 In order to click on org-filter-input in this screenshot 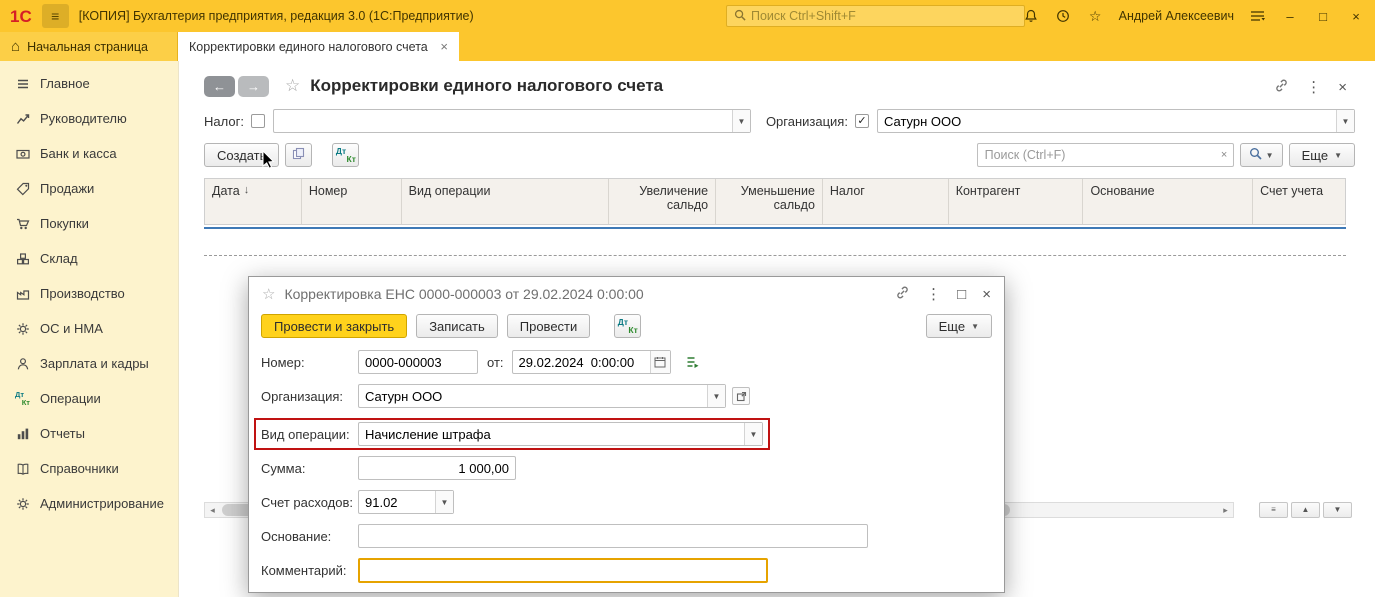, I will do `click(1106, 121)`.